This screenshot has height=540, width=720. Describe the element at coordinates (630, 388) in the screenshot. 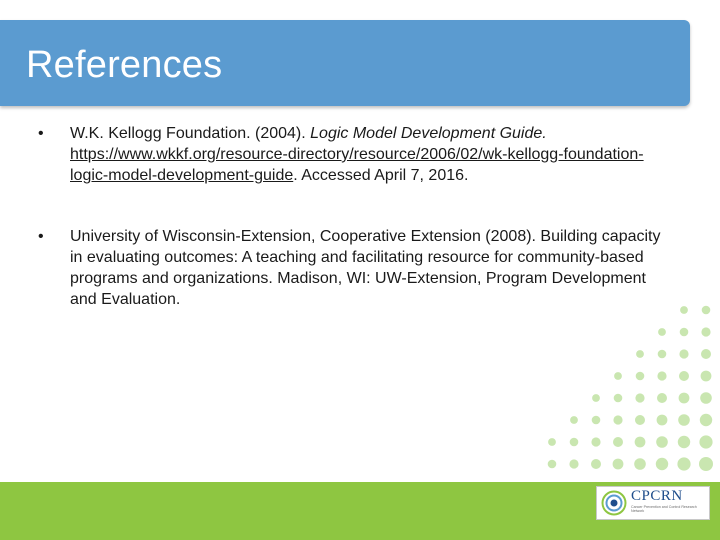

I see `decorative-dot-pattern` at that location.